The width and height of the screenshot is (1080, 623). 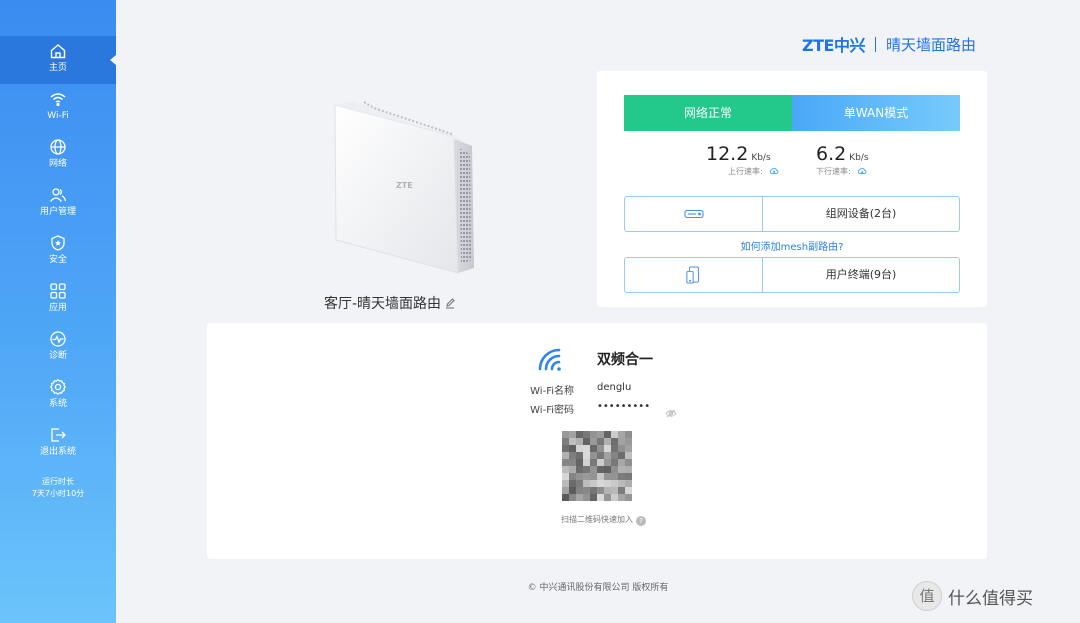 What do you see at coordinates (597, 466) in the screenshot?
I see `qr-code` at bounding box center [597, 466].